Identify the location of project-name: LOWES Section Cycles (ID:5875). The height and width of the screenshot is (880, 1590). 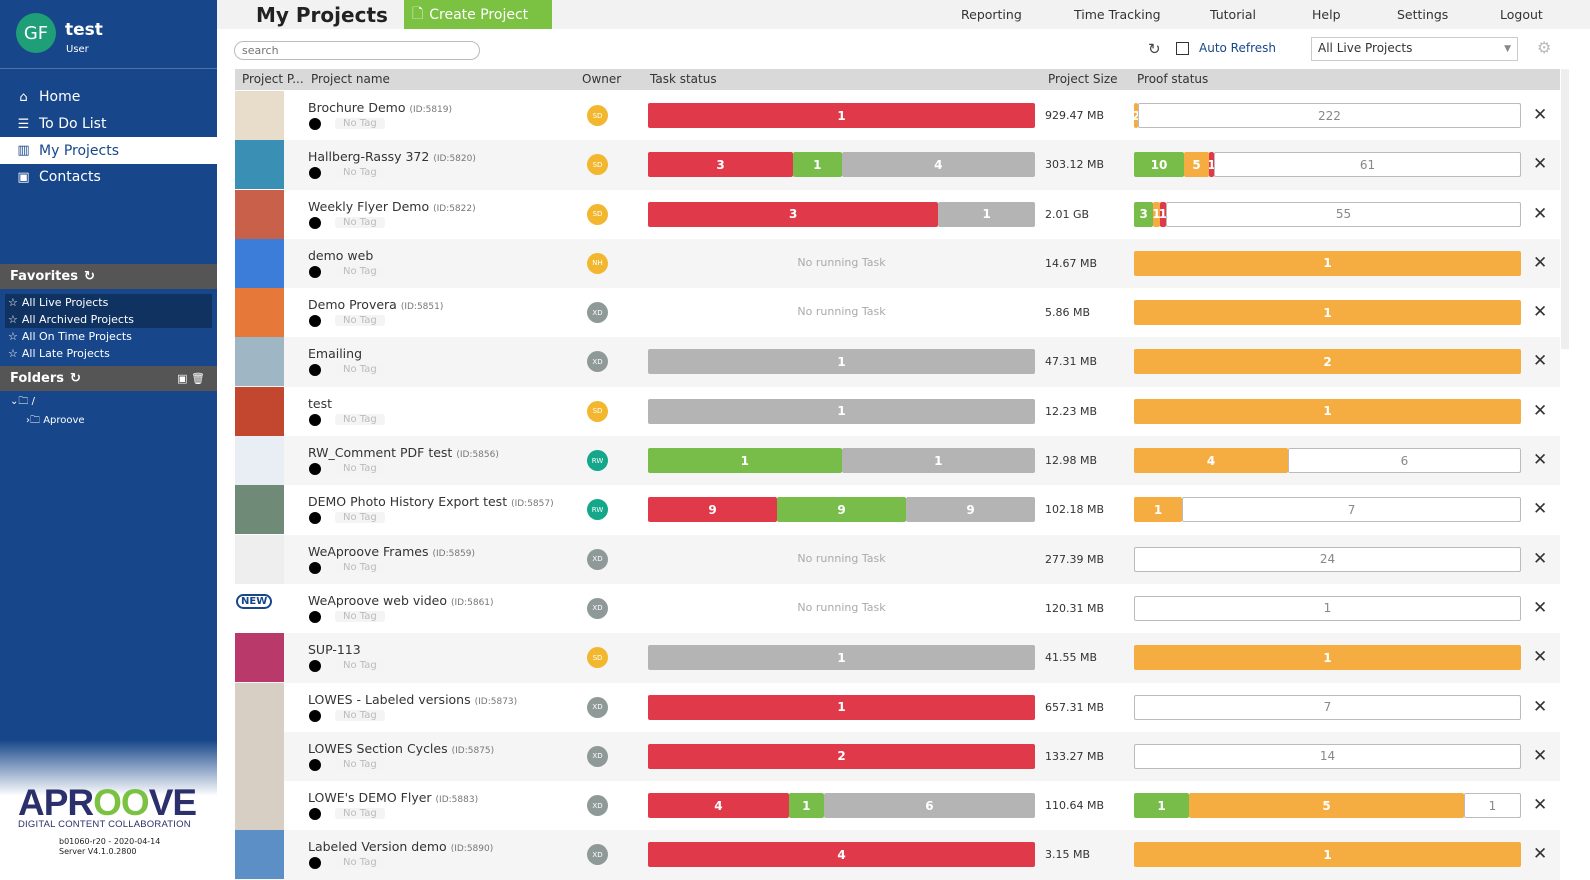
(401, 748).